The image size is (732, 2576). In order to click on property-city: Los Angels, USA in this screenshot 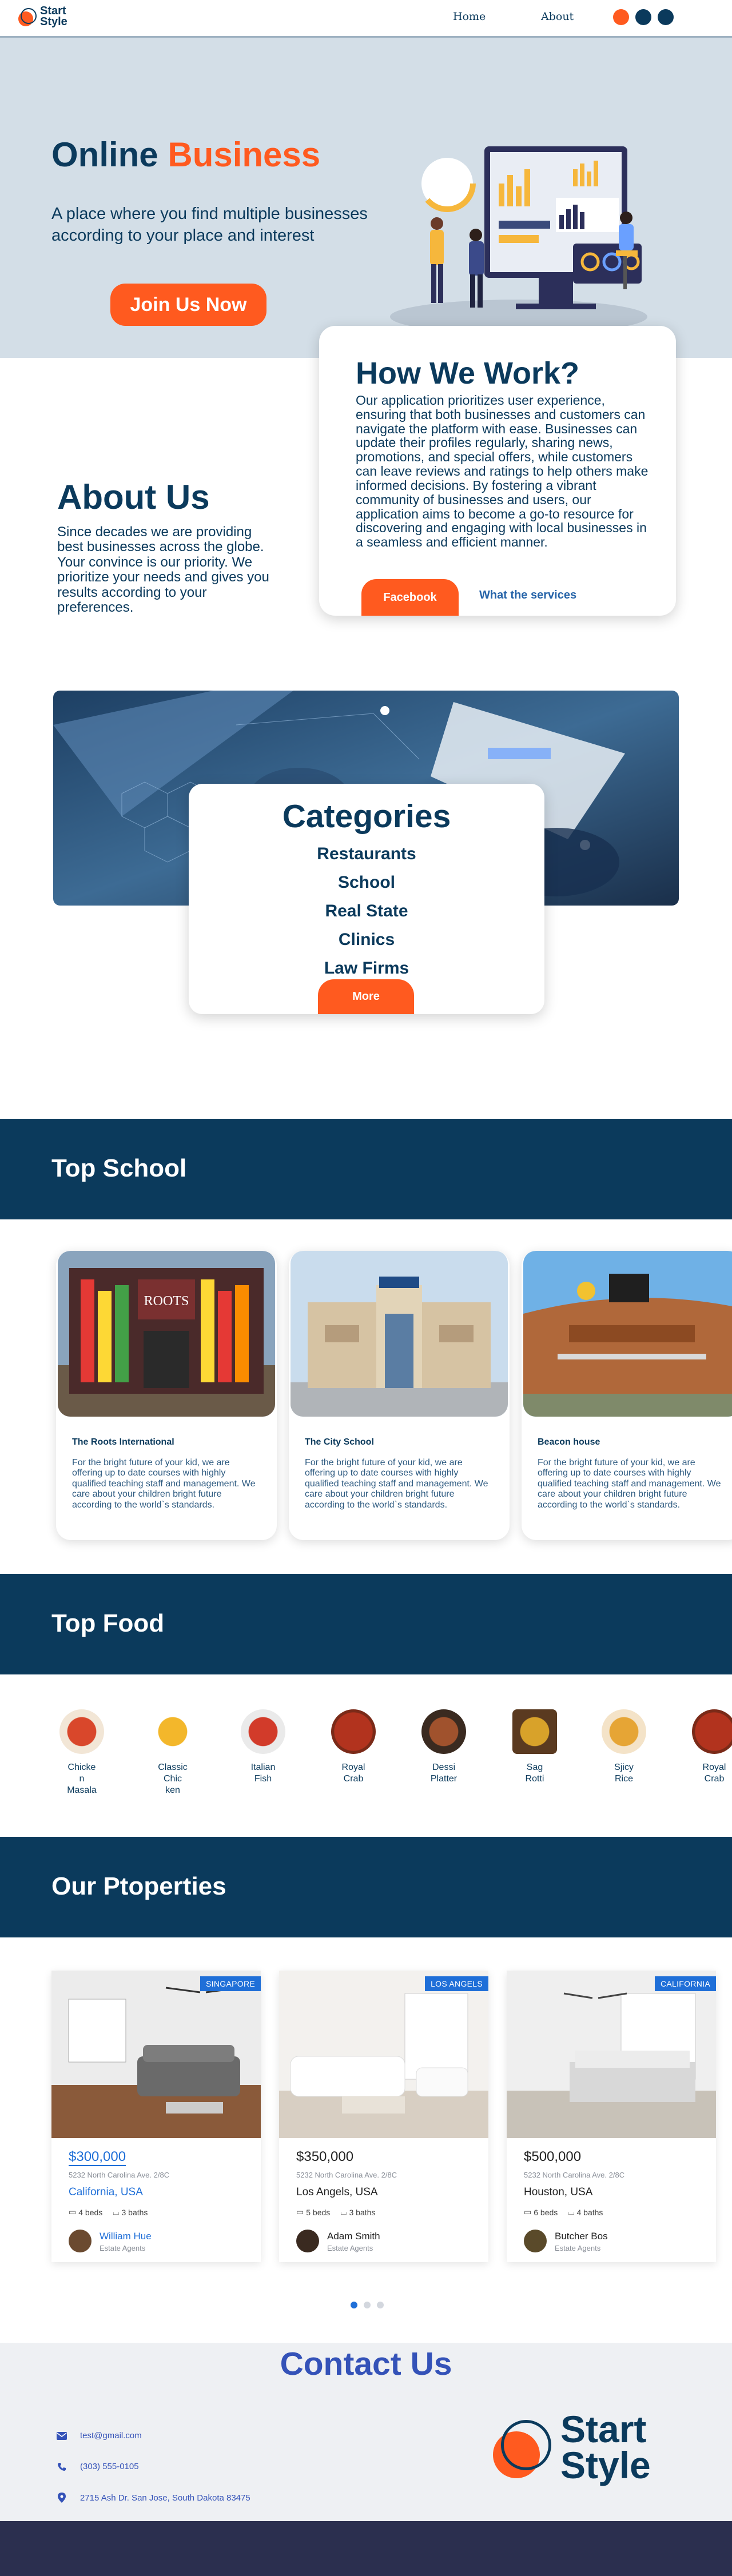, I will do `click(337, 2192)`.